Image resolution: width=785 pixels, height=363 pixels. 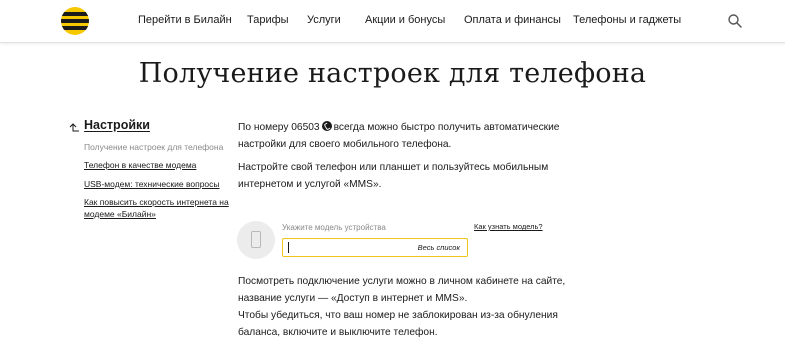 What do you see at coordinates (512, 20) in the screenshot?
I see `nav-item-payment: Оплата и финансы` at bounding box center [512, 20].